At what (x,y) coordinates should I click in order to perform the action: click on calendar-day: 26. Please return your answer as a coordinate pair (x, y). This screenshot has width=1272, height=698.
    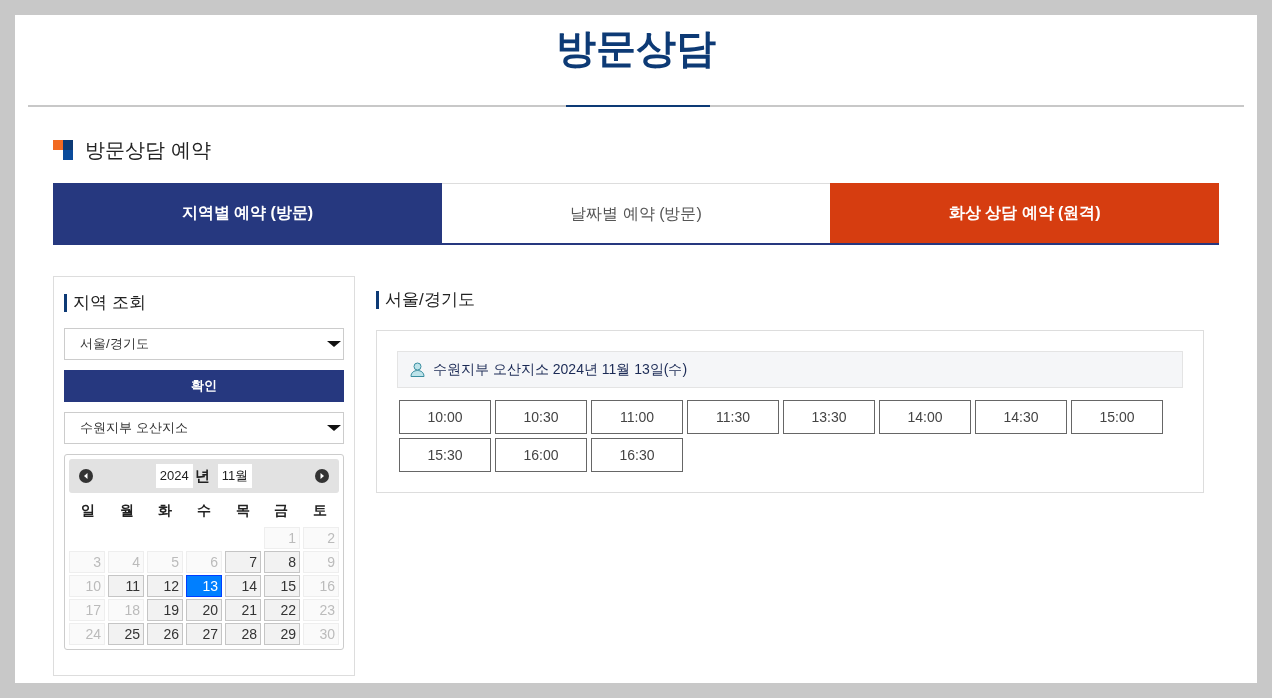
    Looking at the image, I should click on (165, 634).